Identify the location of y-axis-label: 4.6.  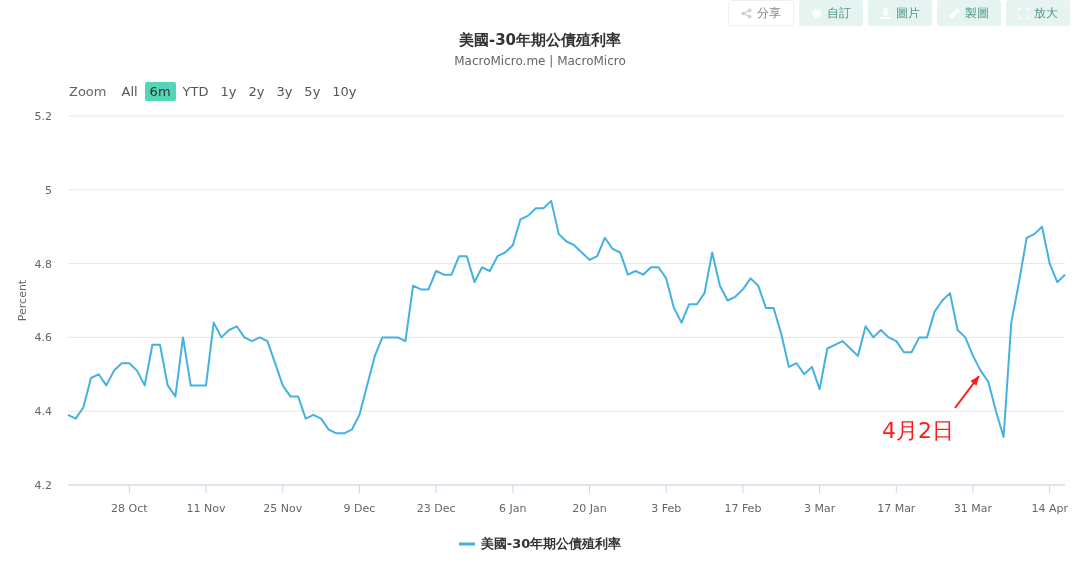
(43, 338).